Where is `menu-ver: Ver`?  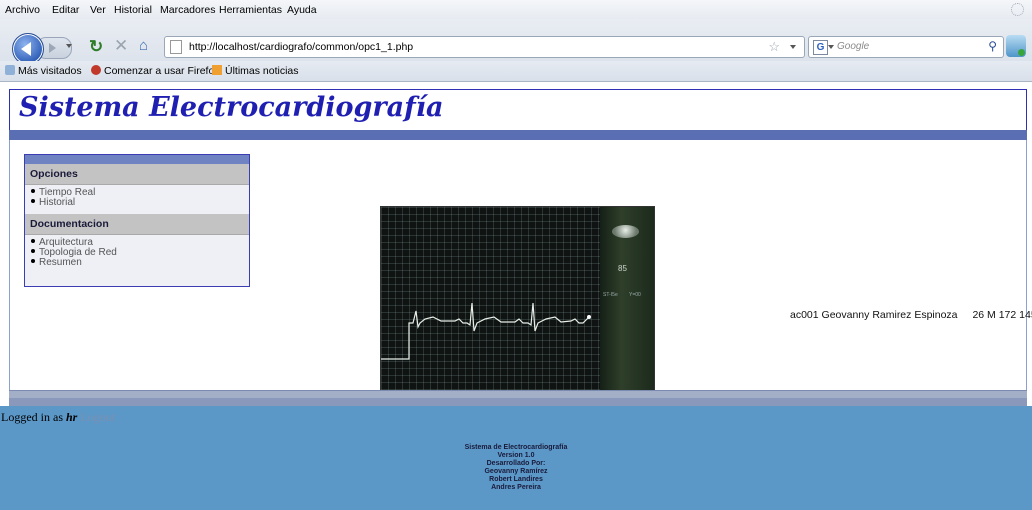 menu-ver: Ver is located at coordinates (98, 10).